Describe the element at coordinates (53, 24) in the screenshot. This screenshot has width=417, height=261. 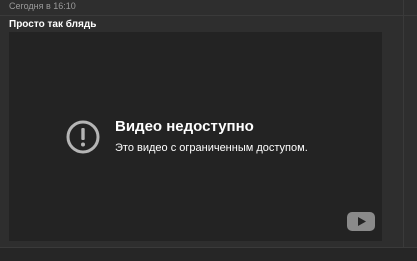
I see `post-caption: Просто так блядь` at that location.